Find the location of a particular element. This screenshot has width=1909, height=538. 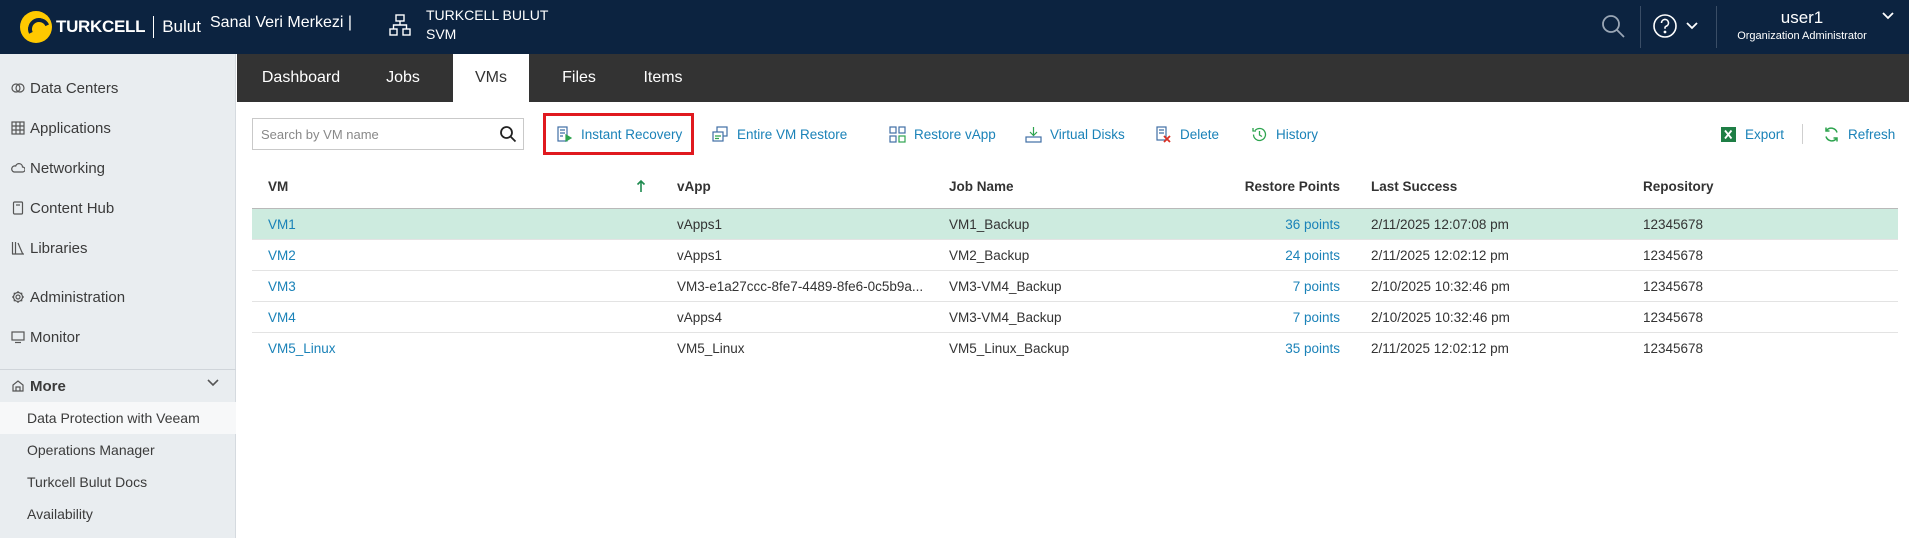

entire-vm-restore-button: Entire VM Restore is located at coordinates (779, 134).